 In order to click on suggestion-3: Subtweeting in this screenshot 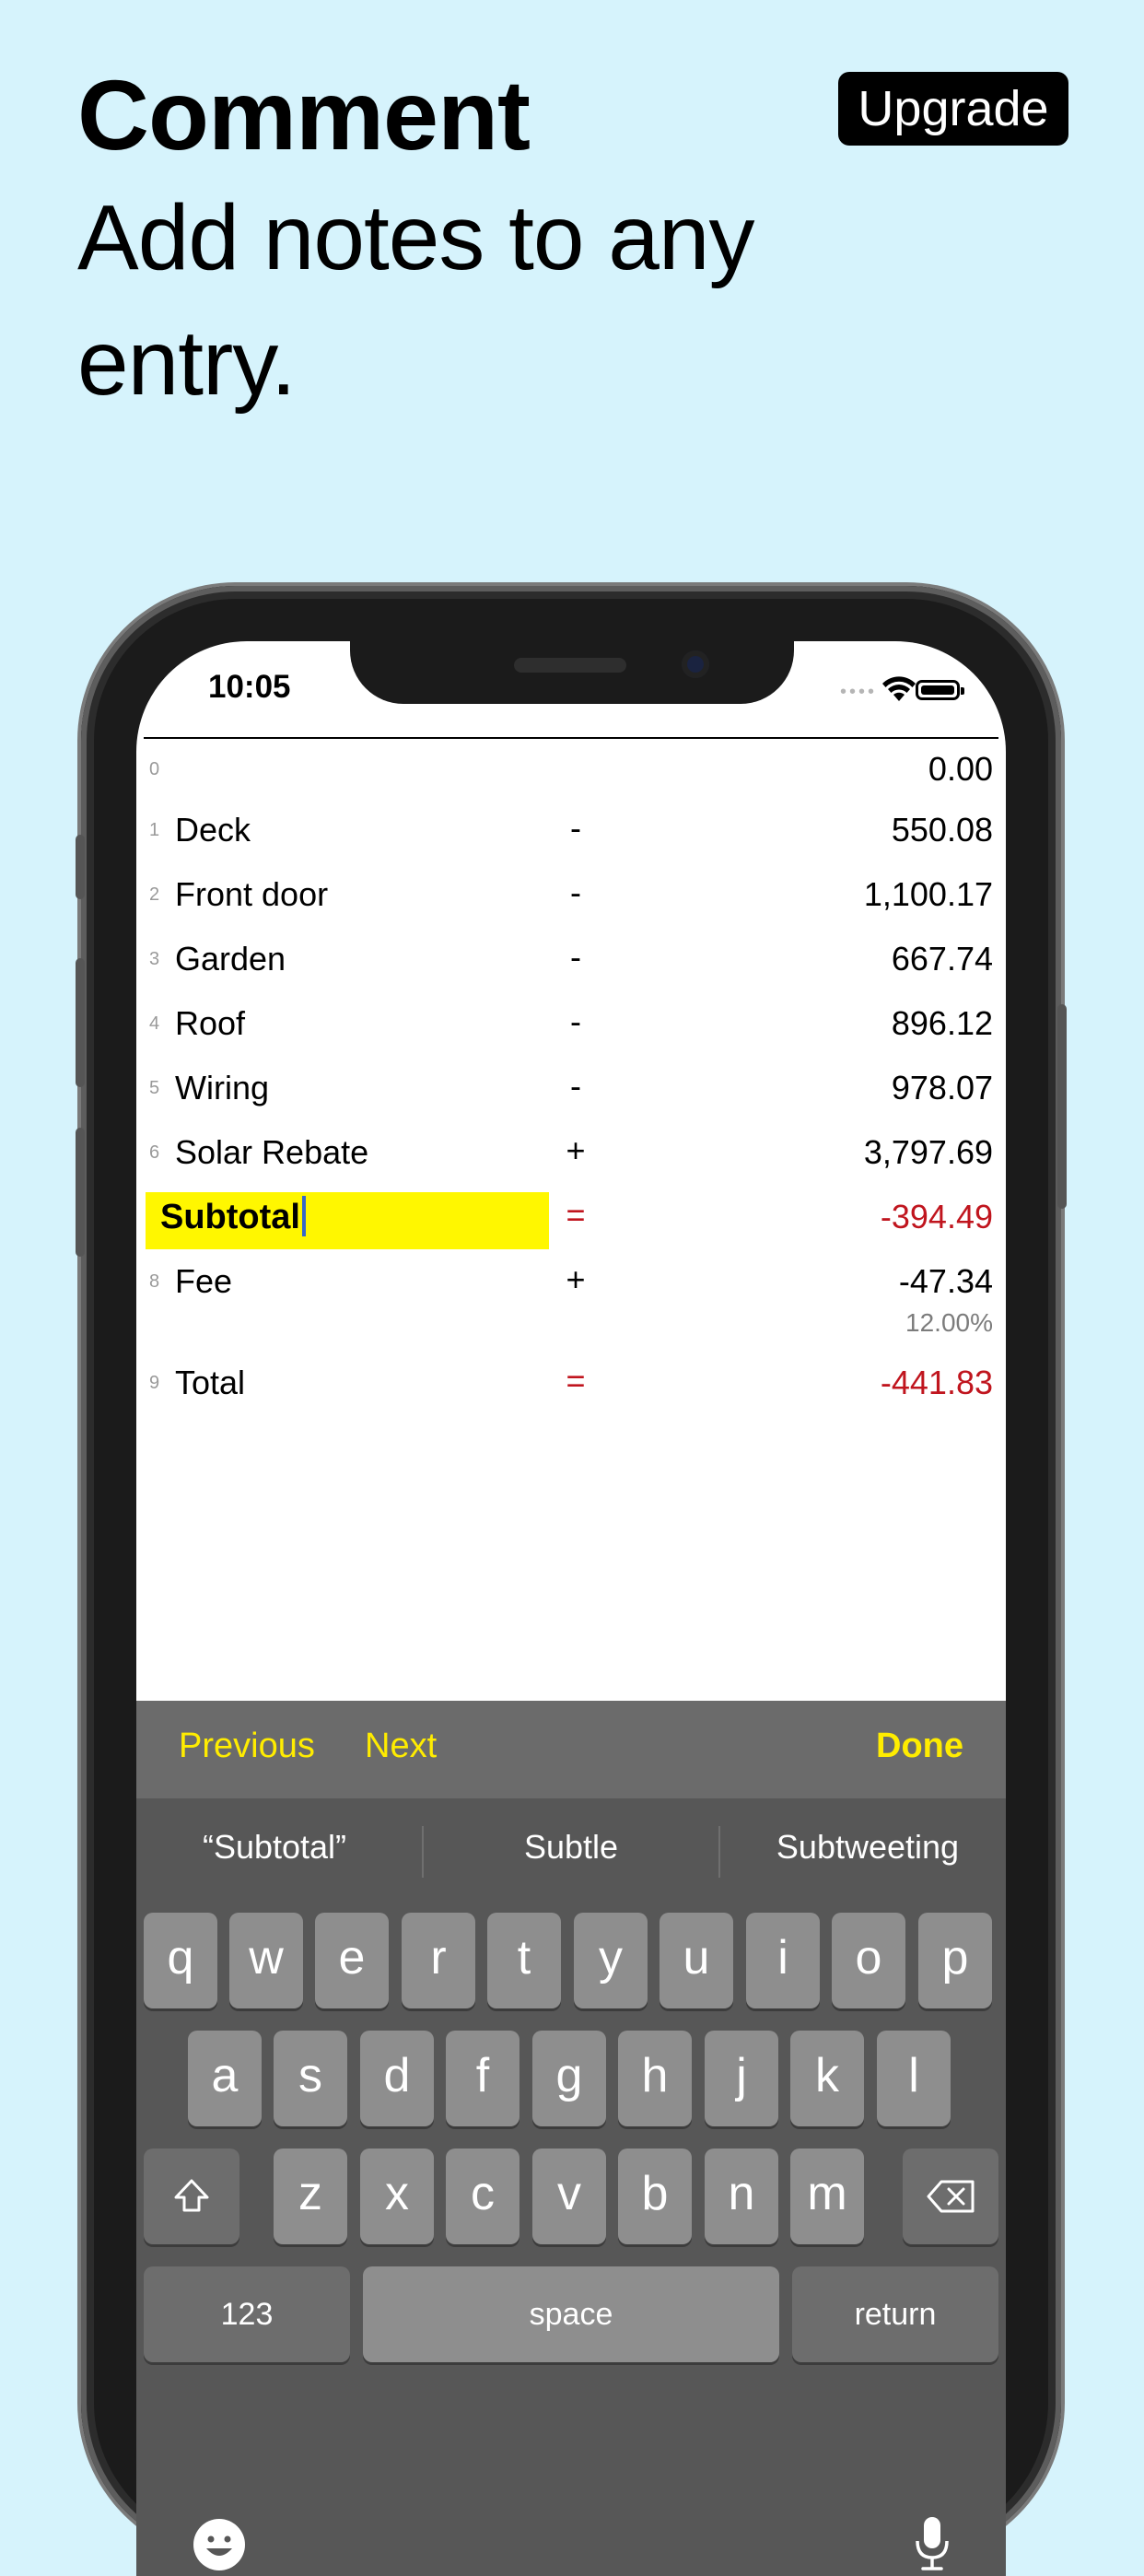, I will do `click(868, 1847)`.